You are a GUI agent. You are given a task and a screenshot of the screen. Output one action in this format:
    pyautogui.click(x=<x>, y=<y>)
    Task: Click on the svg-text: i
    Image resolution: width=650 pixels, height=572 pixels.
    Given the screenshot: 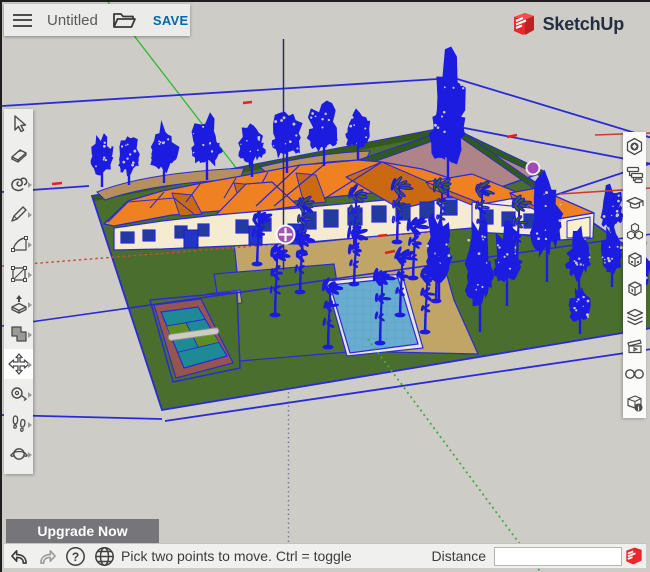 What is the action you would take?
    pyautogui.click(x=638, y=407)
    